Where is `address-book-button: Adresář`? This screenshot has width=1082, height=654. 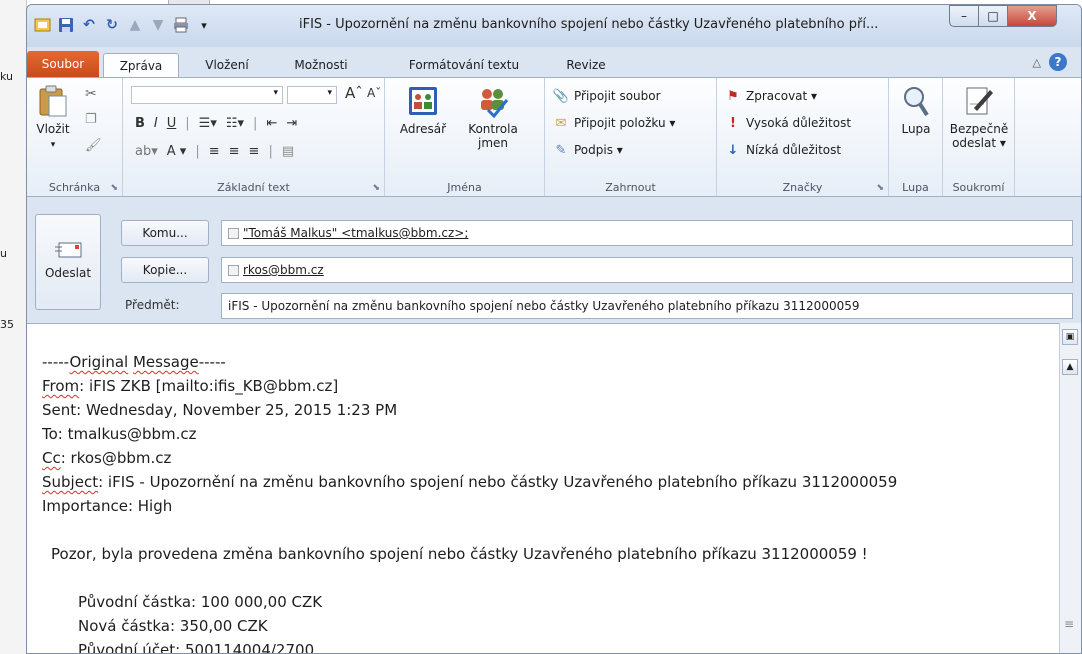
address-book-button: Adresář is located at coordinates (423, 110).